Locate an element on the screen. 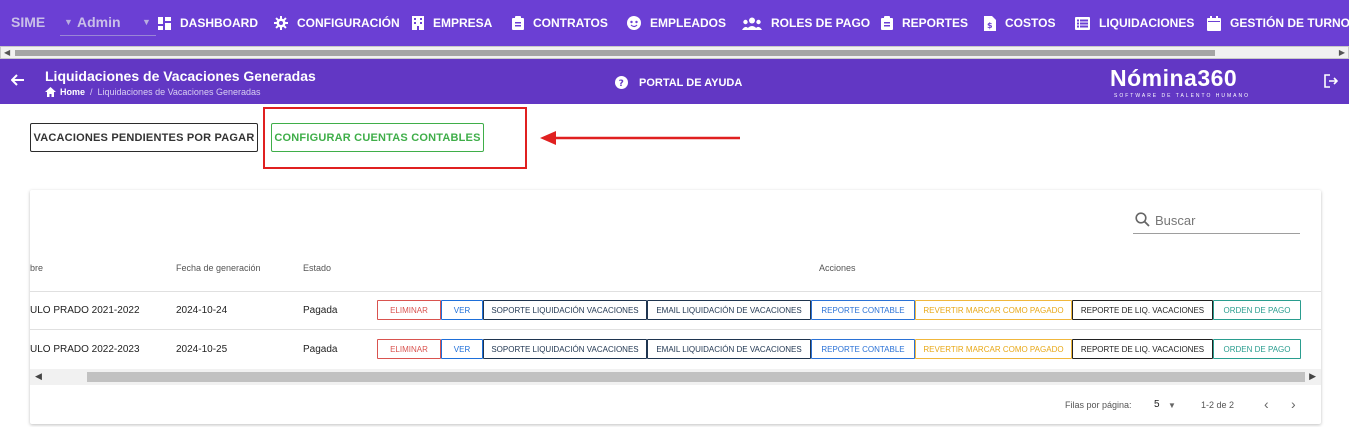  breadcrumb-current: Liquidaciones de Vacaciones Generadas is located at coordinates (179, 92).